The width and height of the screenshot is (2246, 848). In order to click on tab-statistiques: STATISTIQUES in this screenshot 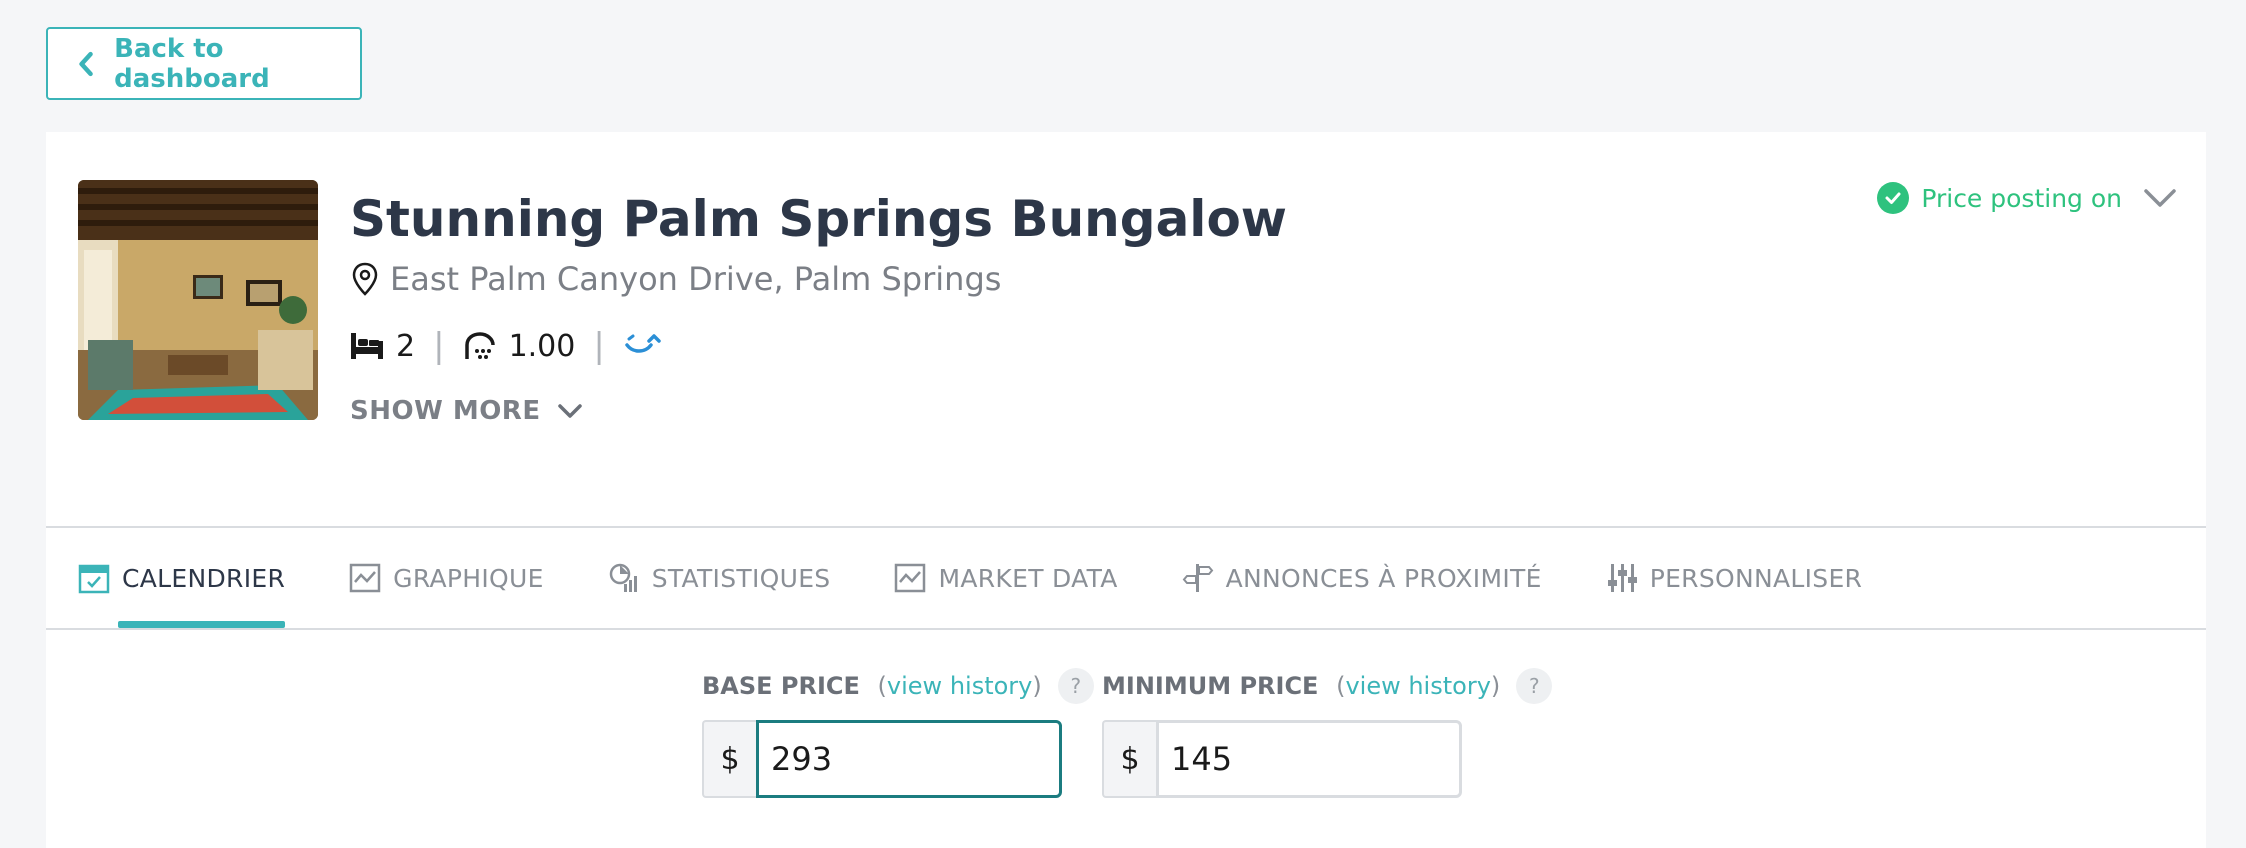, I will do `click(719, 578)`.